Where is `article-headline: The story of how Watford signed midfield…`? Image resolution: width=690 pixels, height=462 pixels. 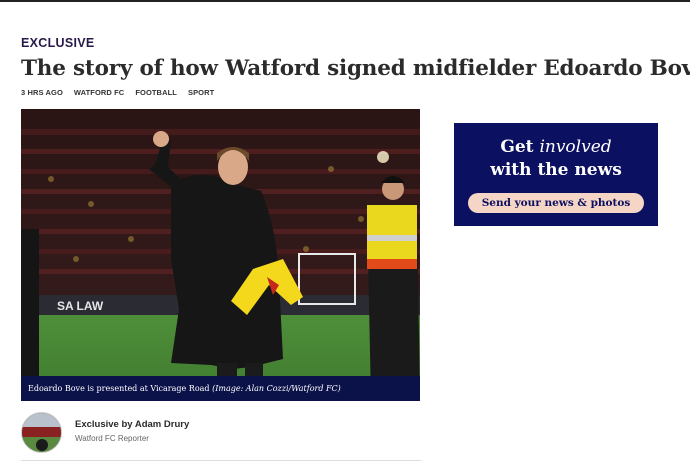
article-headline: The story of how Watford signed midfield… is located at coordinates (355, 68).